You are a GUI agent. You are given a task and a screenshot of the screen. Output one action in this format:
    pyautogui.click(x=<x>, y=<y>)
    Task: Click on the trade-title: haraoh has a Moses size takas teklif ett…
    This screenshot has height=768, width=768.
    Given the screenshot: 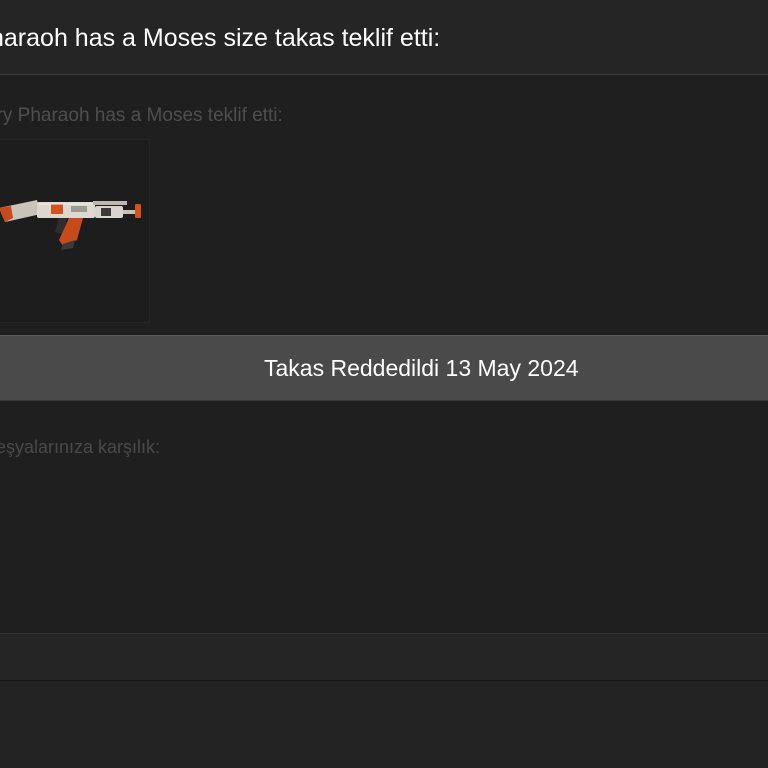 What is the action you would take?
    pyautogui.click(x=220, y=38)
    